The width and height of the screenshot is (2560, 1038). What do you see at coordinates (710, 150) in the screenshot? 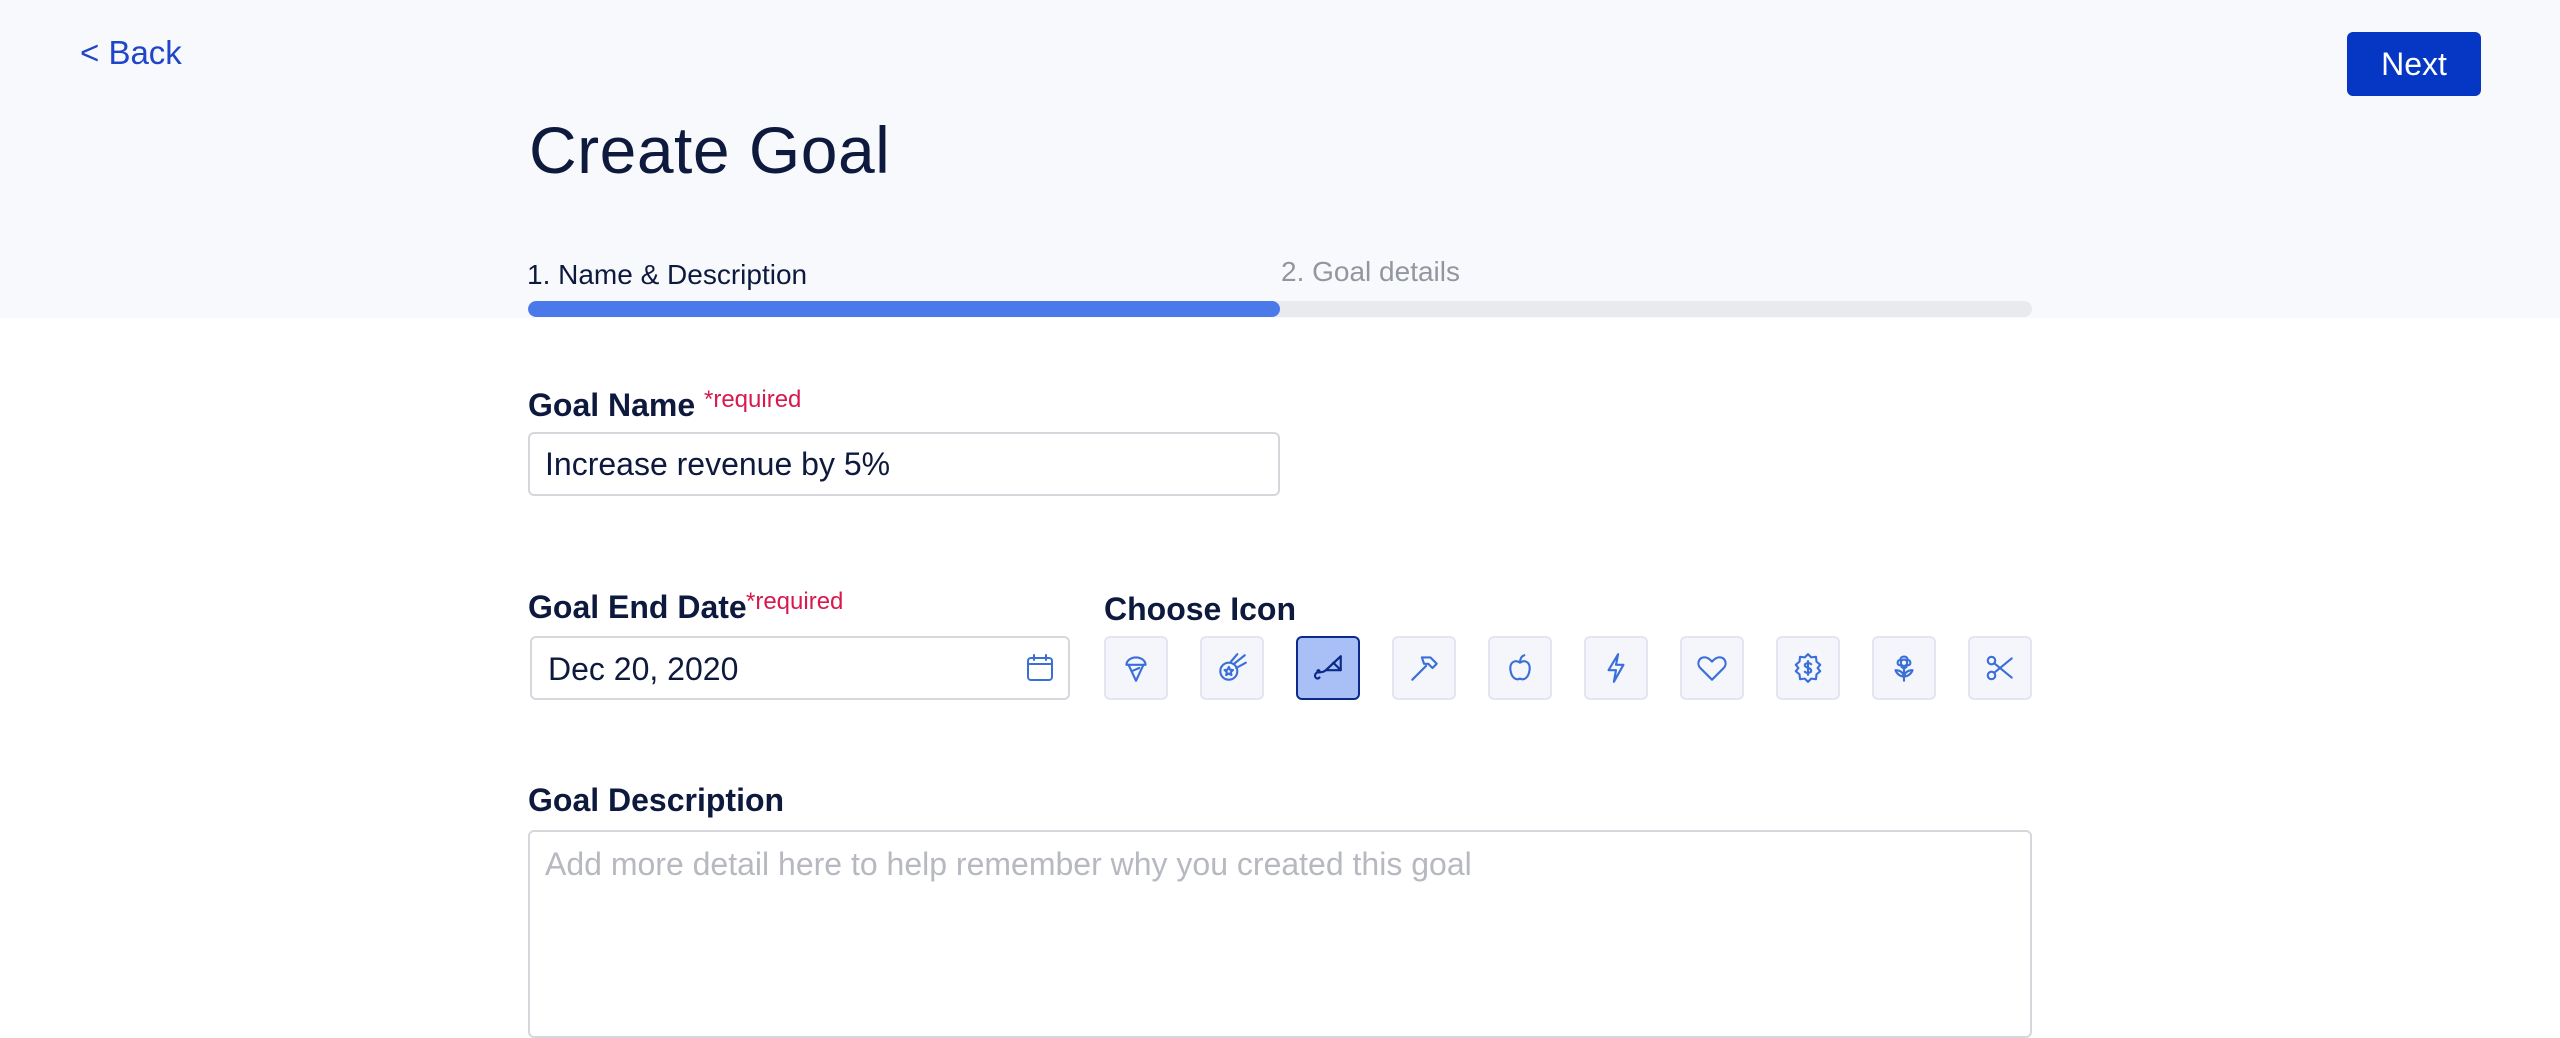
I see `page-title: Create Goal` at bounding box center [710, 150].